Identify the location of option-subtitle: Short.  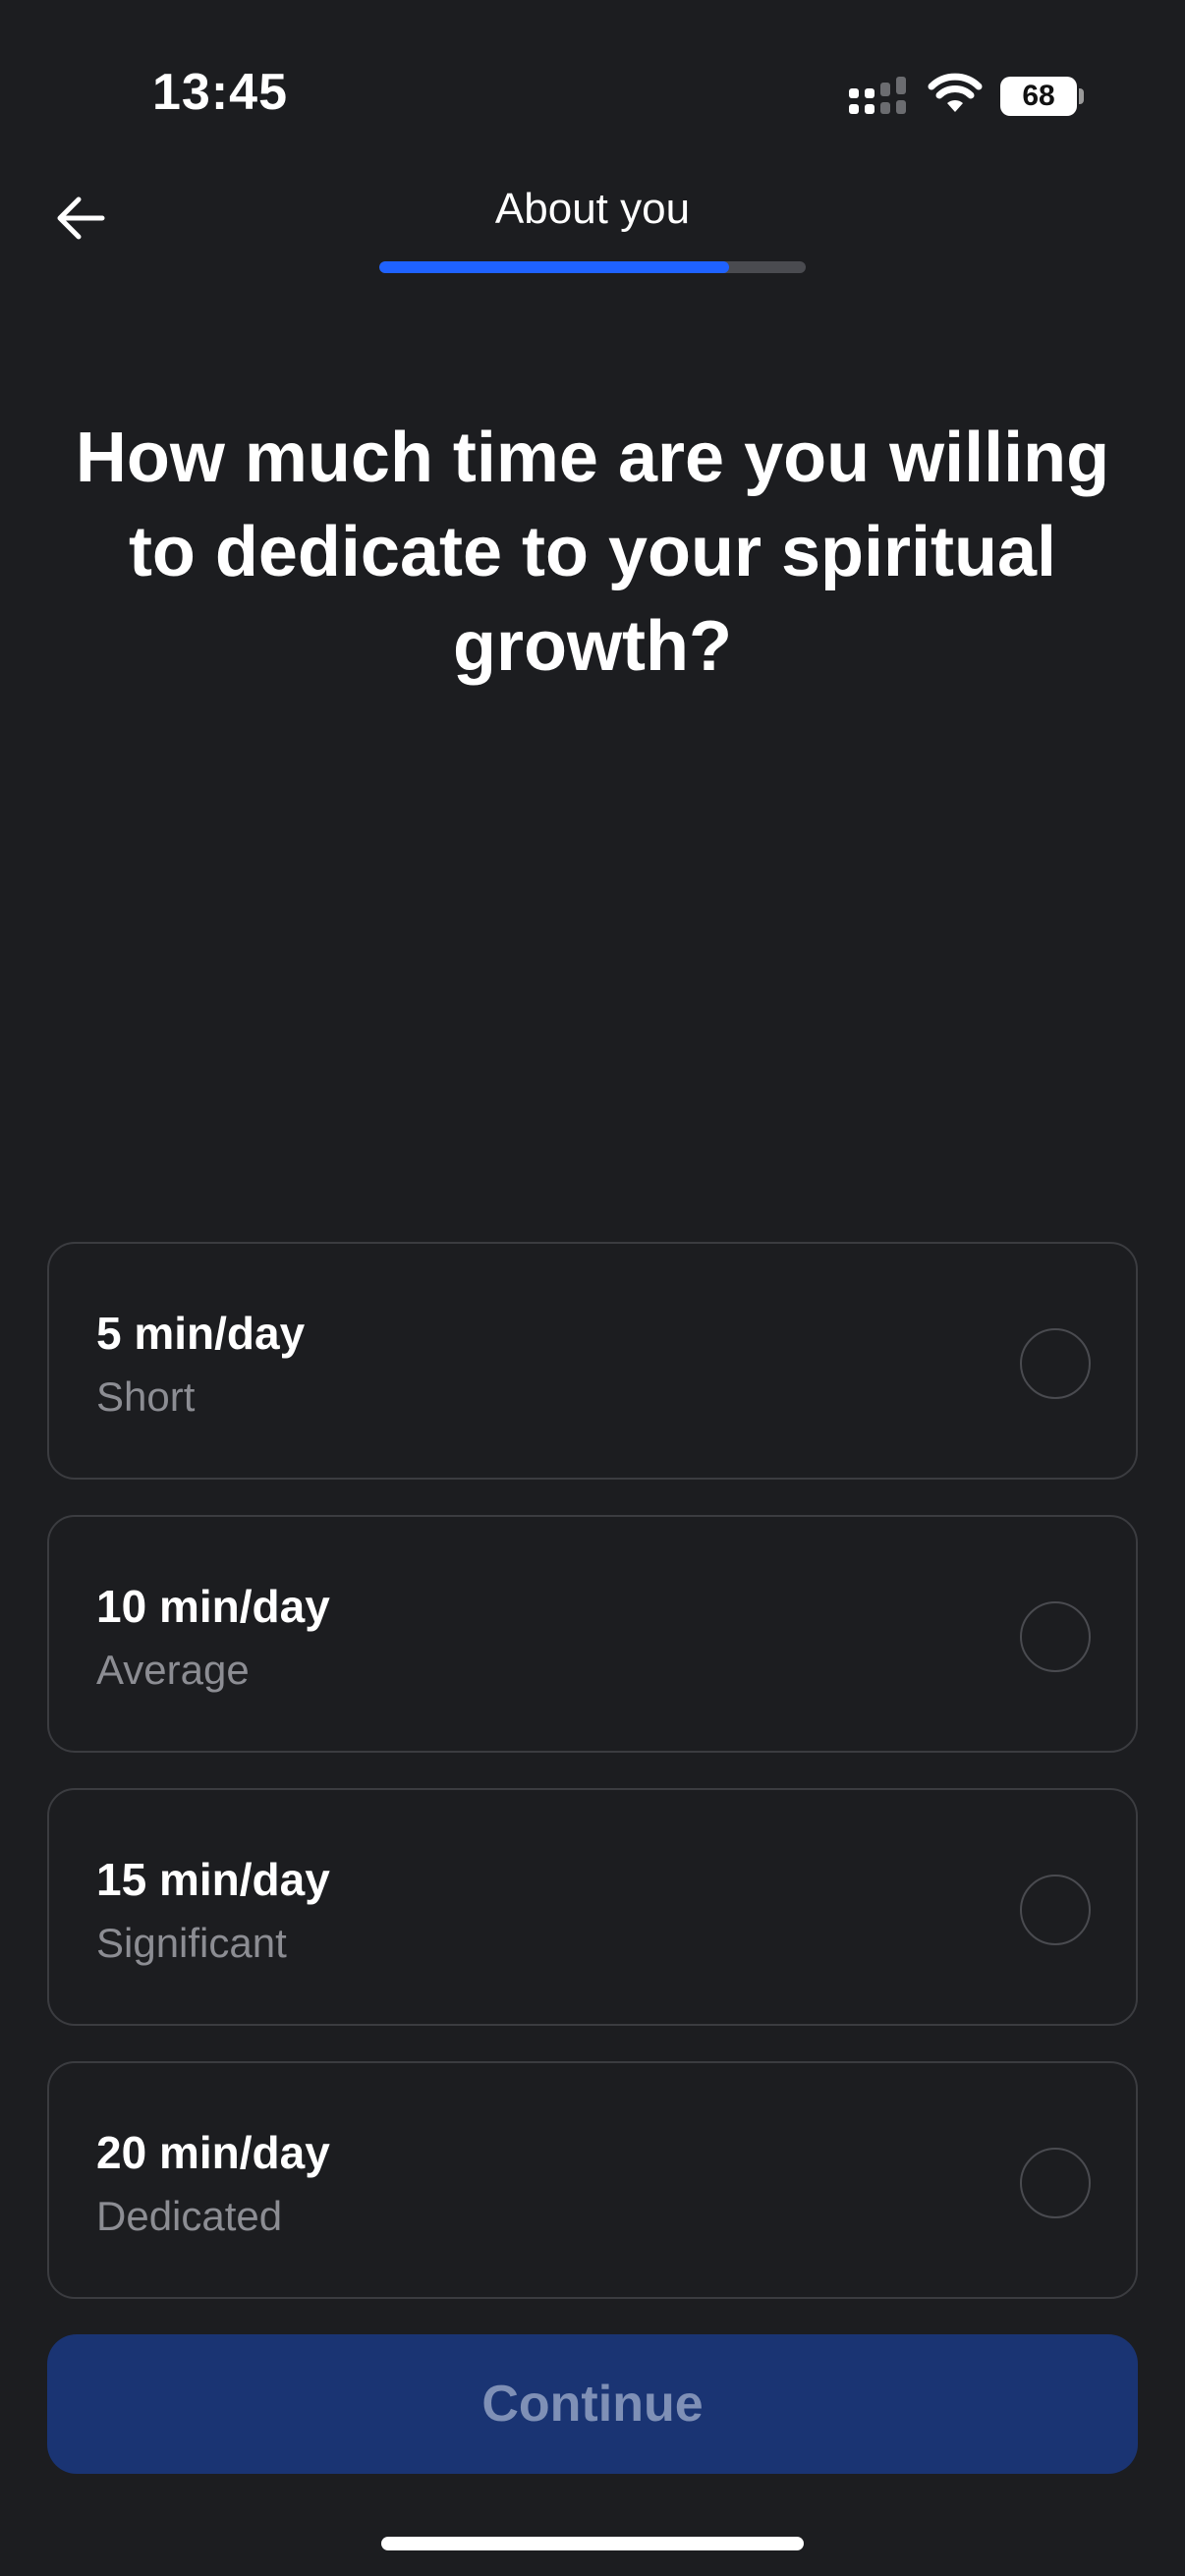
(146, 1396).